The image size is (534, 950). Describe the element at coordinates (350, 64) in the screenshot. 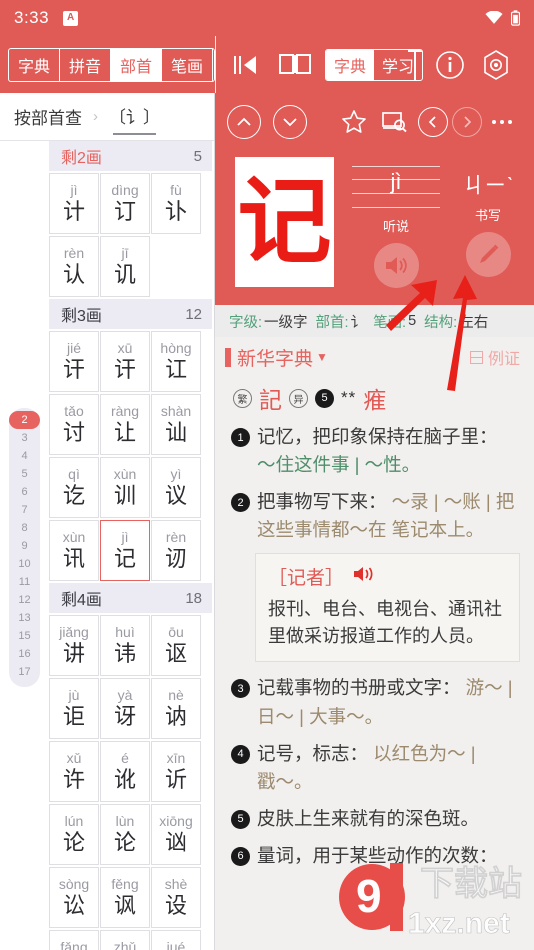

I see `mode-dictionary: 字典` at that location.